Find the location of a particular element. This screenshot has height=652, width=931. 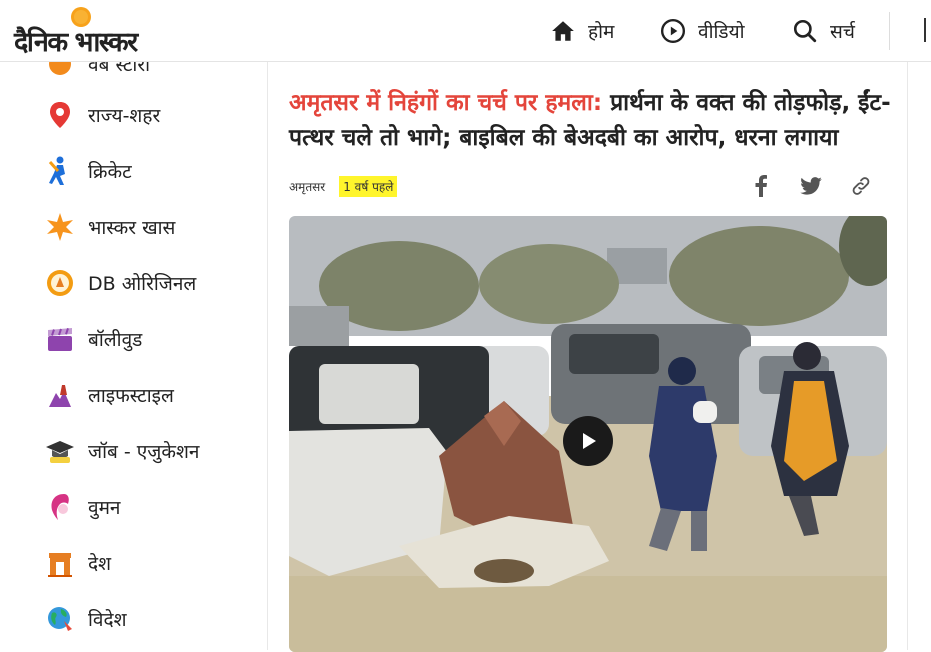

sidebar-item-label: वेब स्टोरी is located at coordinates (119, 69).